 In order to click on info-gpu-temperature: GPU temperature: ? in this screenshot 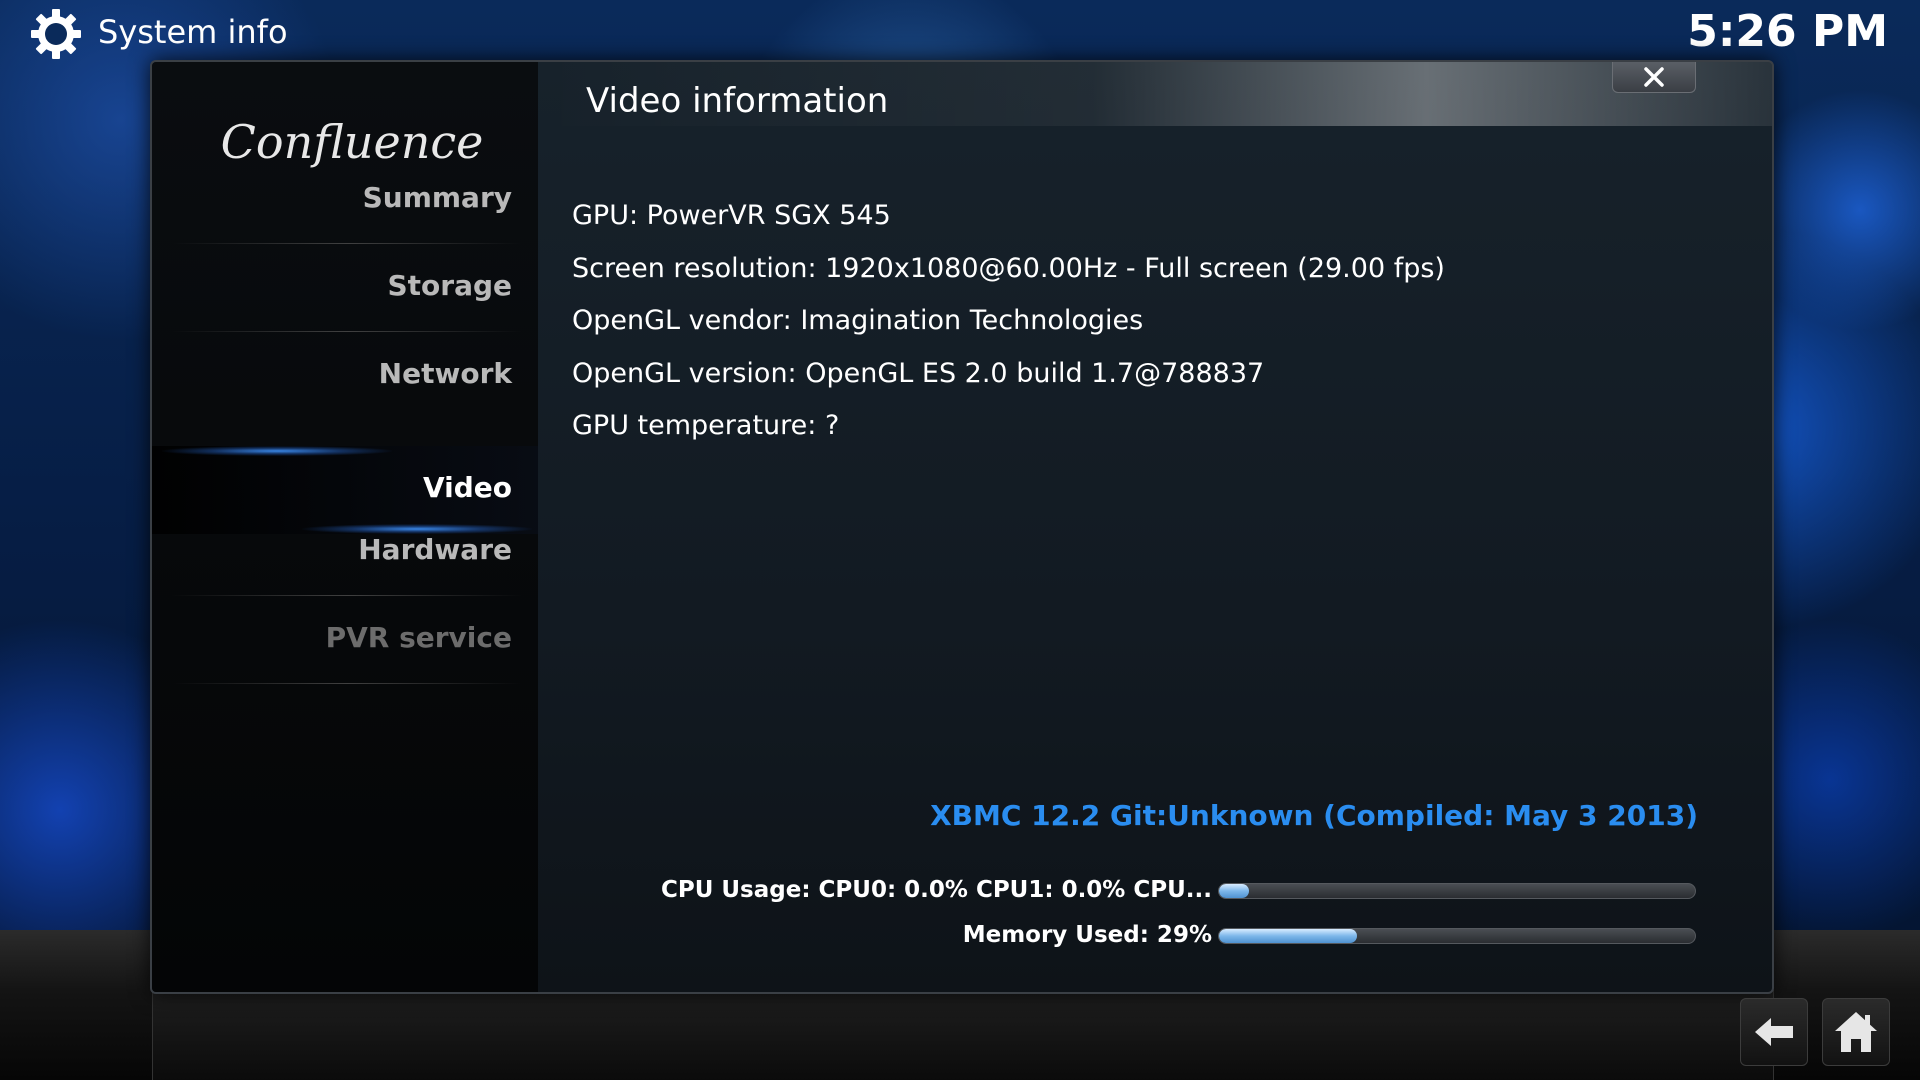, I will do `click(706, 425)`.